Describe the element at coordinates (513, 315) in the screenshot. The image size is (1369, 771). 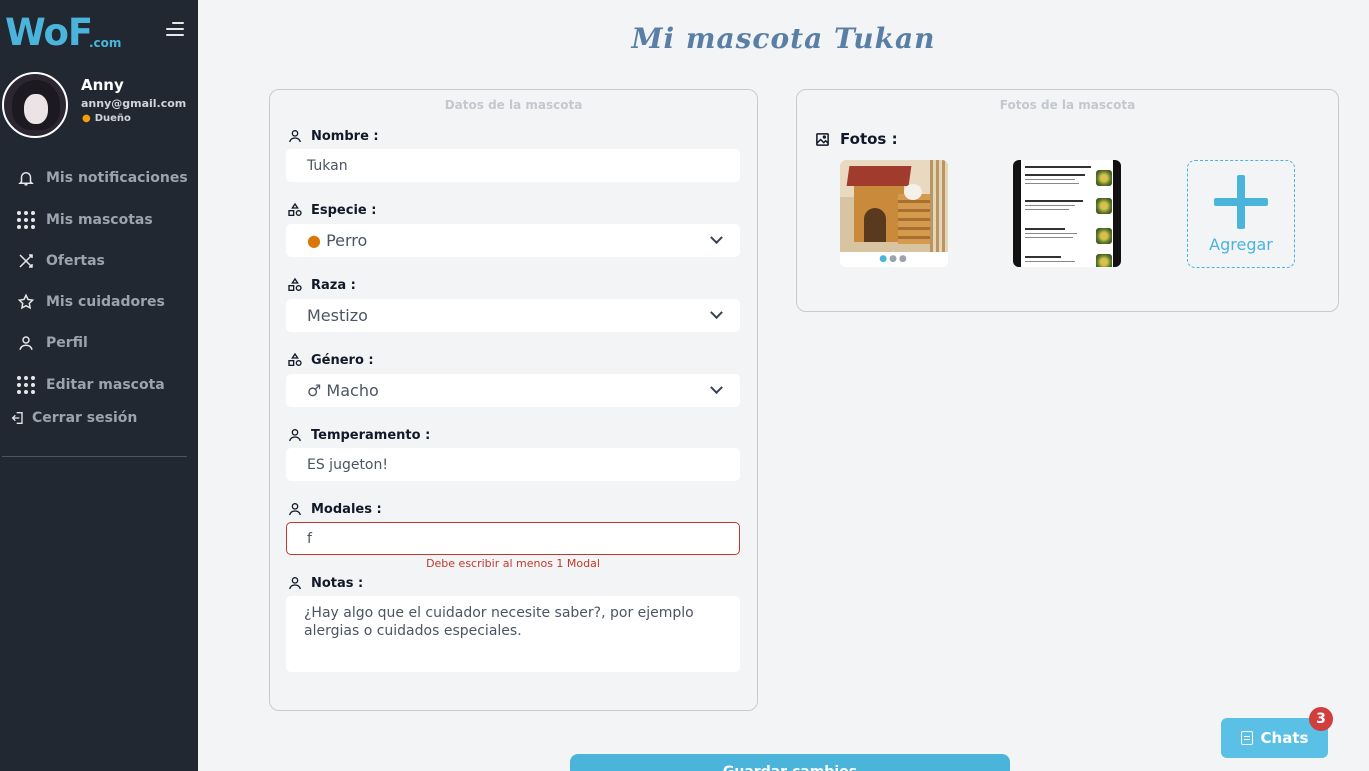
I see `raza-select: Mestizo` at that location.